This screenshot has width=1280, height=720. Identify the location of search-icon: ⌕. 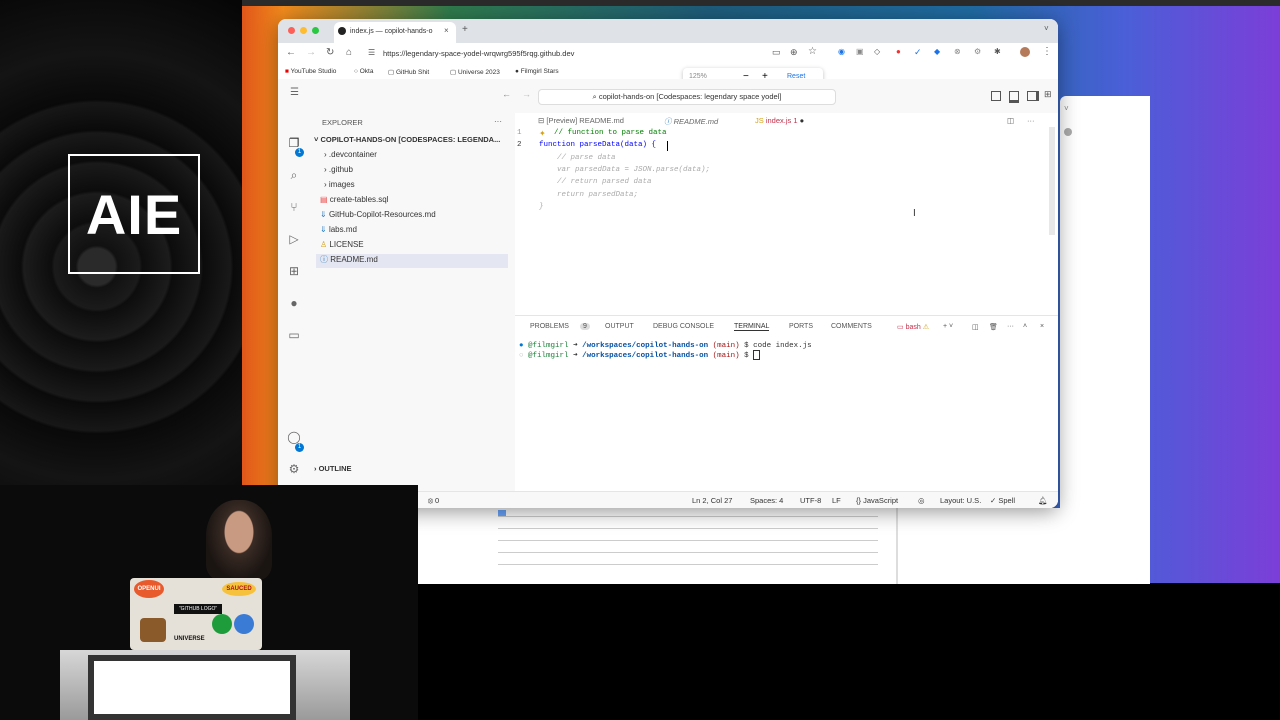
(294, 175).